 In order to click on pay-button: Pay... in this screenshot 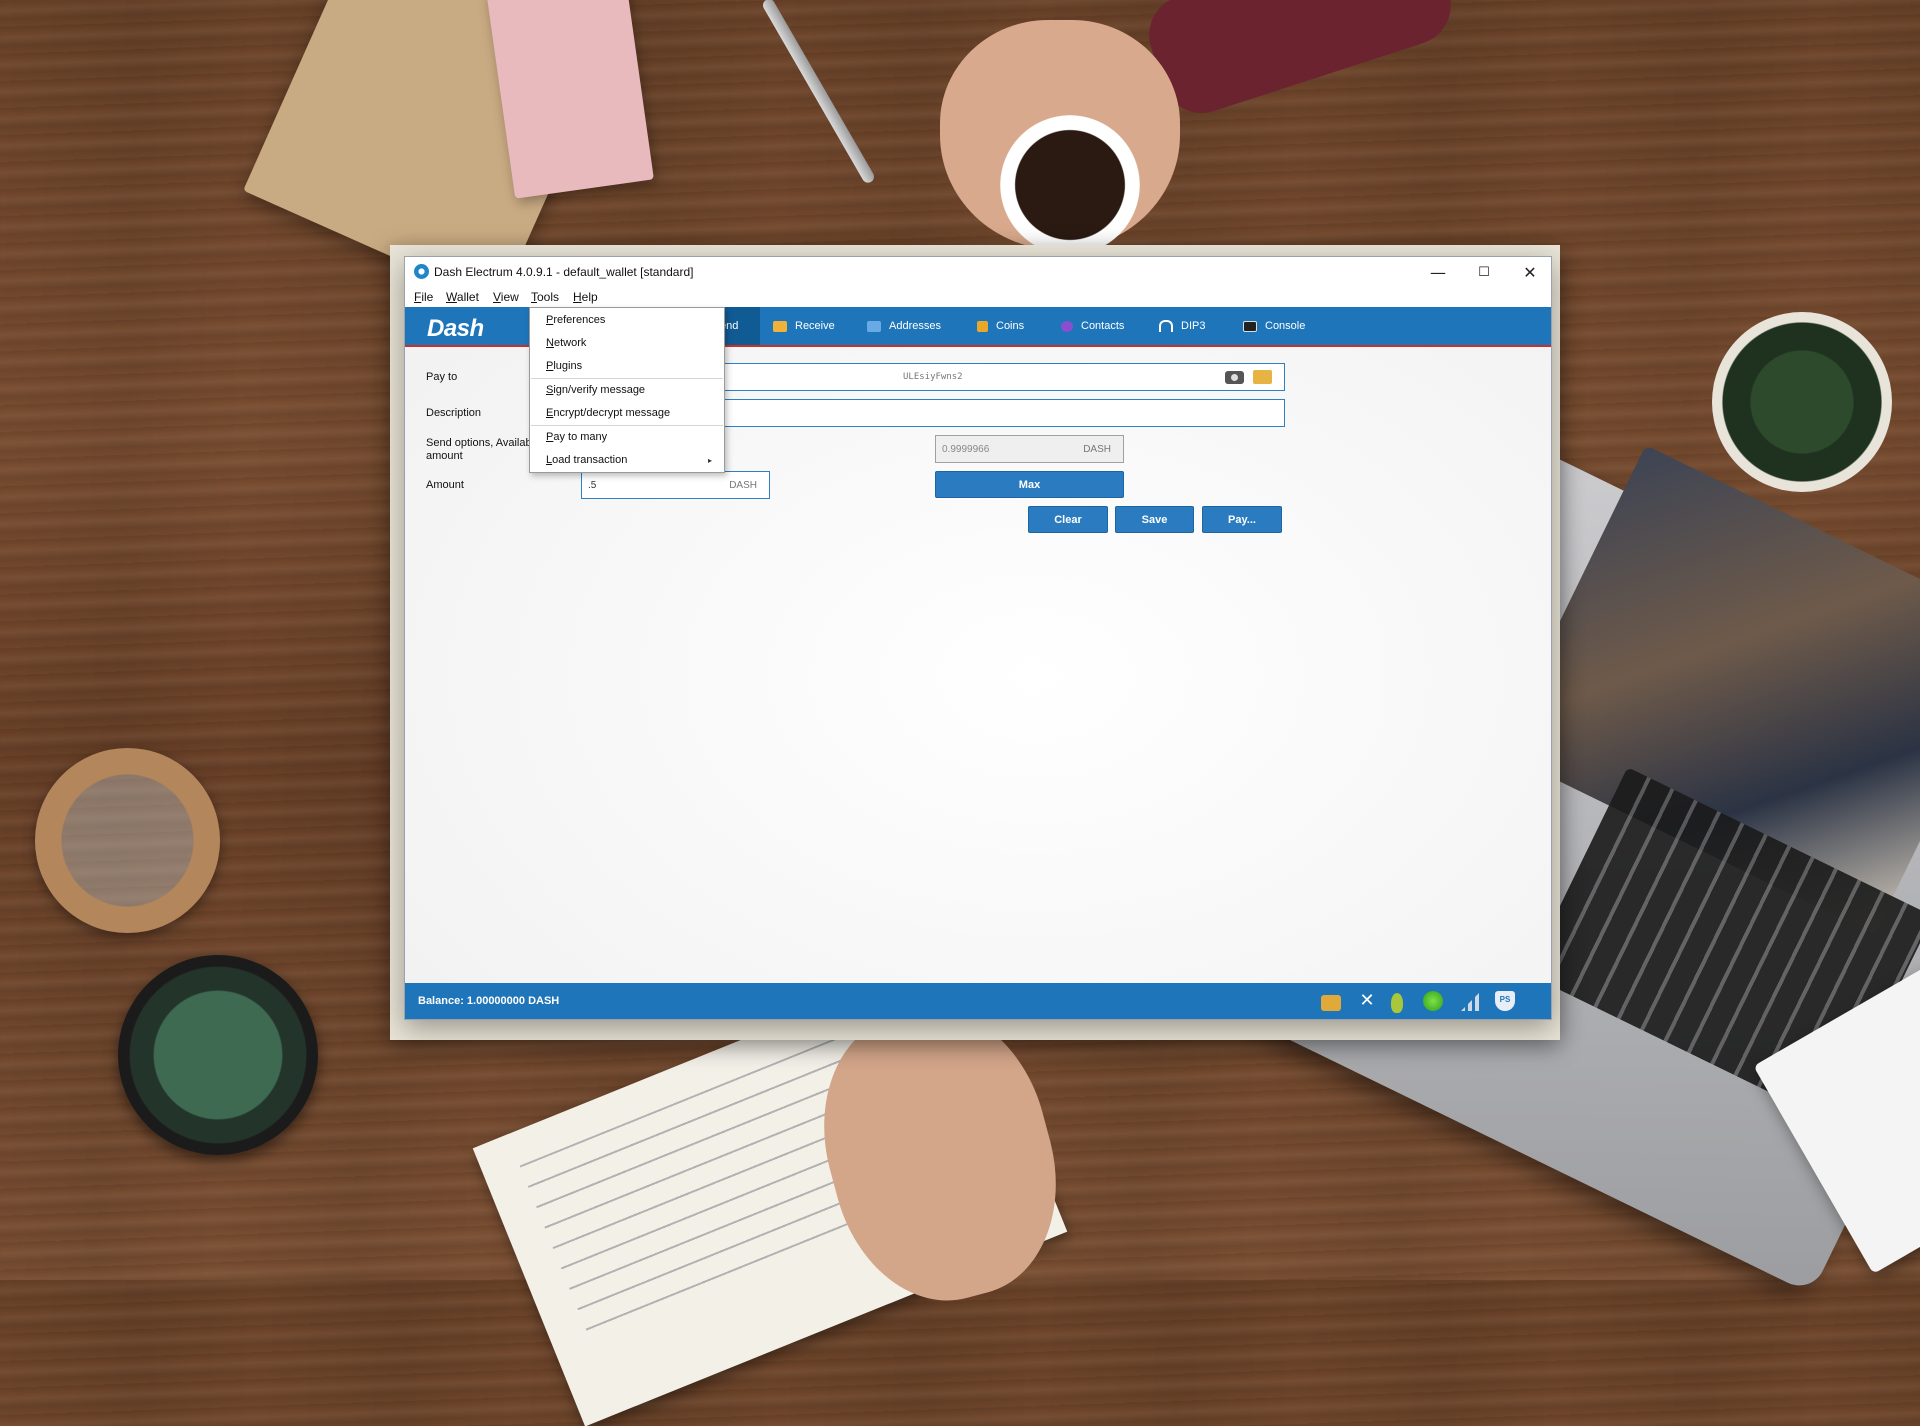, I will do `click(1242, 519)`.